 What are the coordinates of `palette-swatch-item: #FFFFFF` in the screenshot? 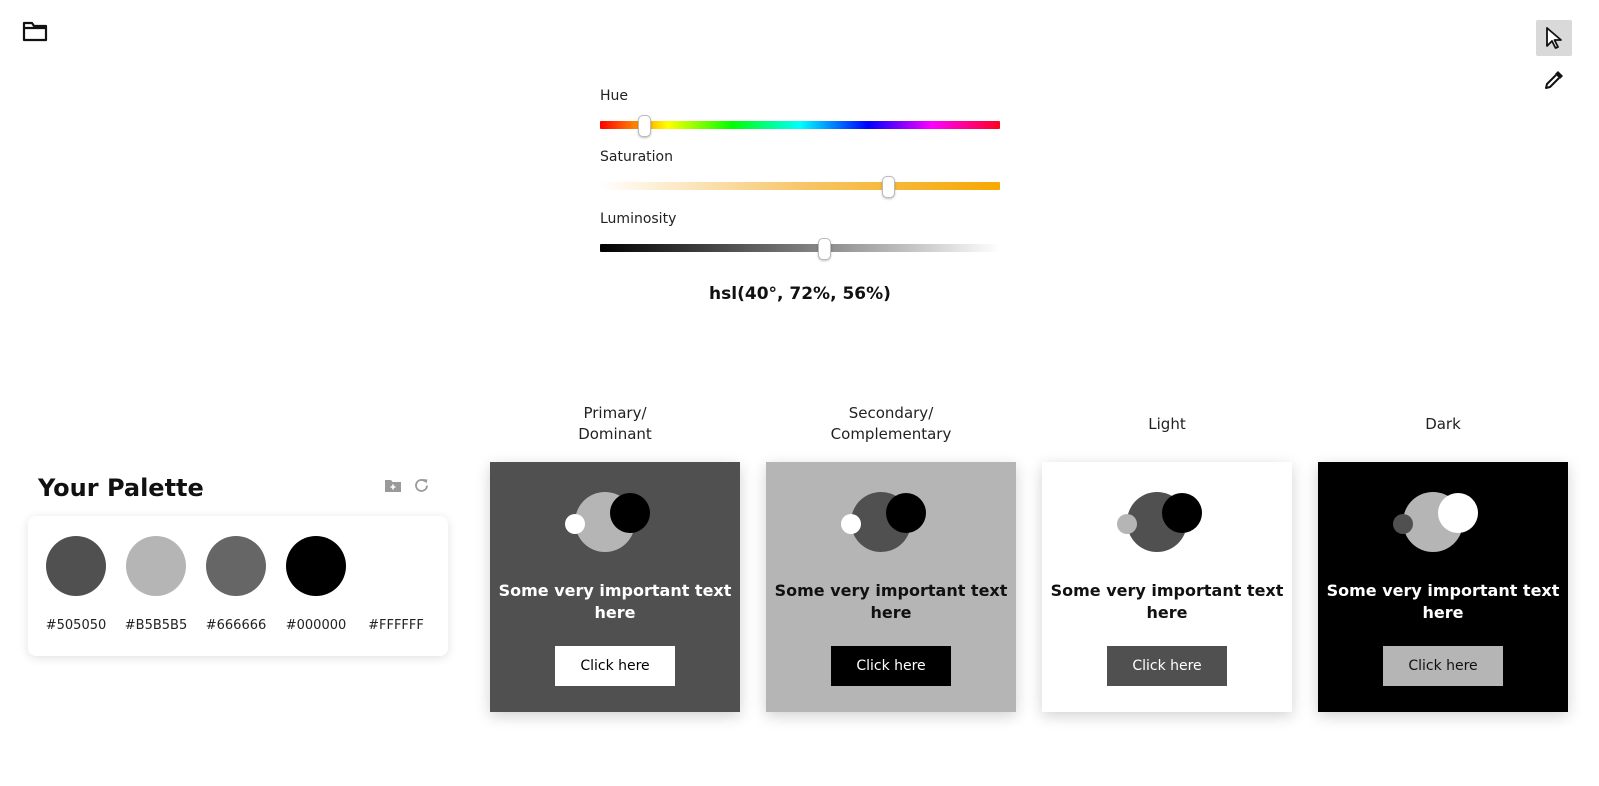 It's located at (396, 584).